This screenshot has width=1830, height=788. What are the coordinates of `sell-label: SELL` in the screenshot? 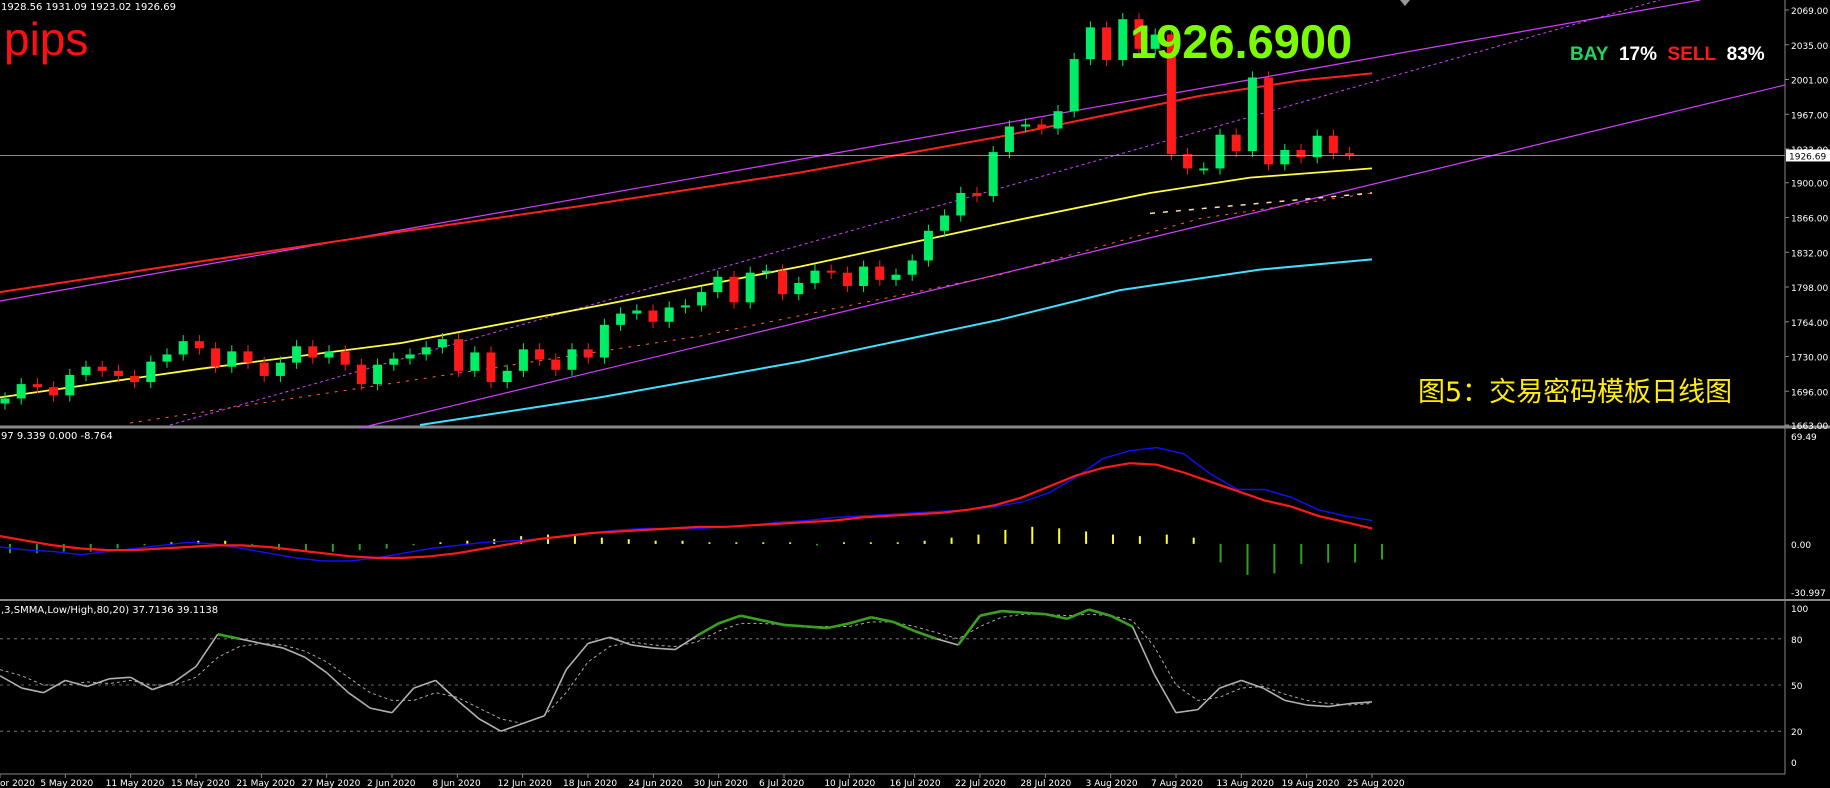 It's located at (1692, 54).